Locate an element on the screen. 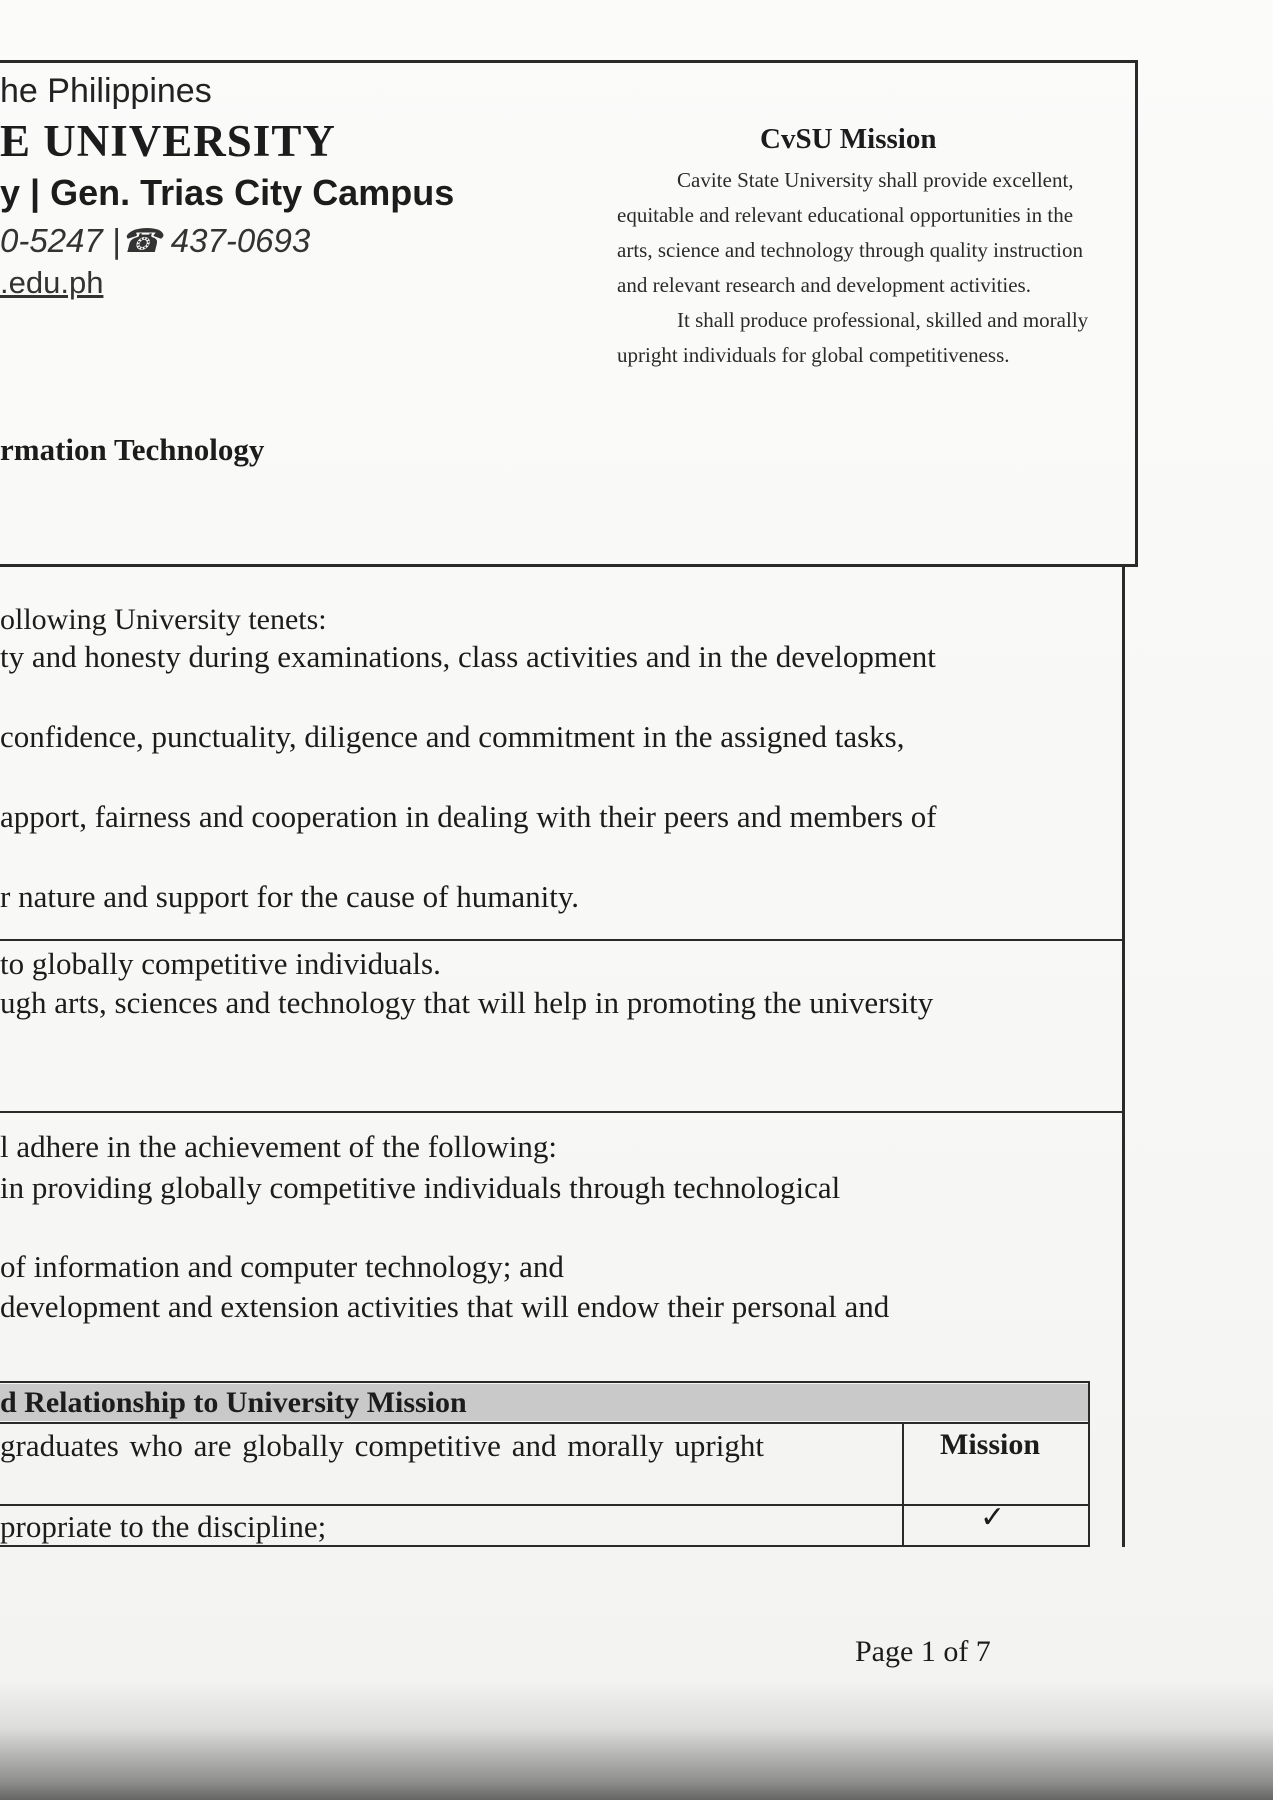 The height and width of the screenshot is (1800, 1273). country-line: he Philippines is located at coordinates (106, 91).